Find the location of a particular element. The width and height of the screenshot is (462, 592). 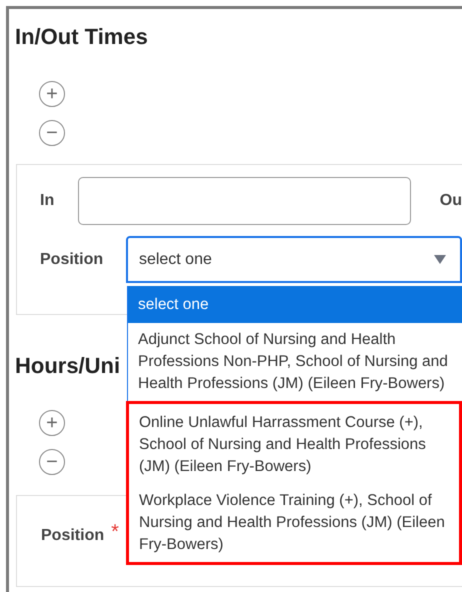

caret-icon is located at coordinates (440, 259).